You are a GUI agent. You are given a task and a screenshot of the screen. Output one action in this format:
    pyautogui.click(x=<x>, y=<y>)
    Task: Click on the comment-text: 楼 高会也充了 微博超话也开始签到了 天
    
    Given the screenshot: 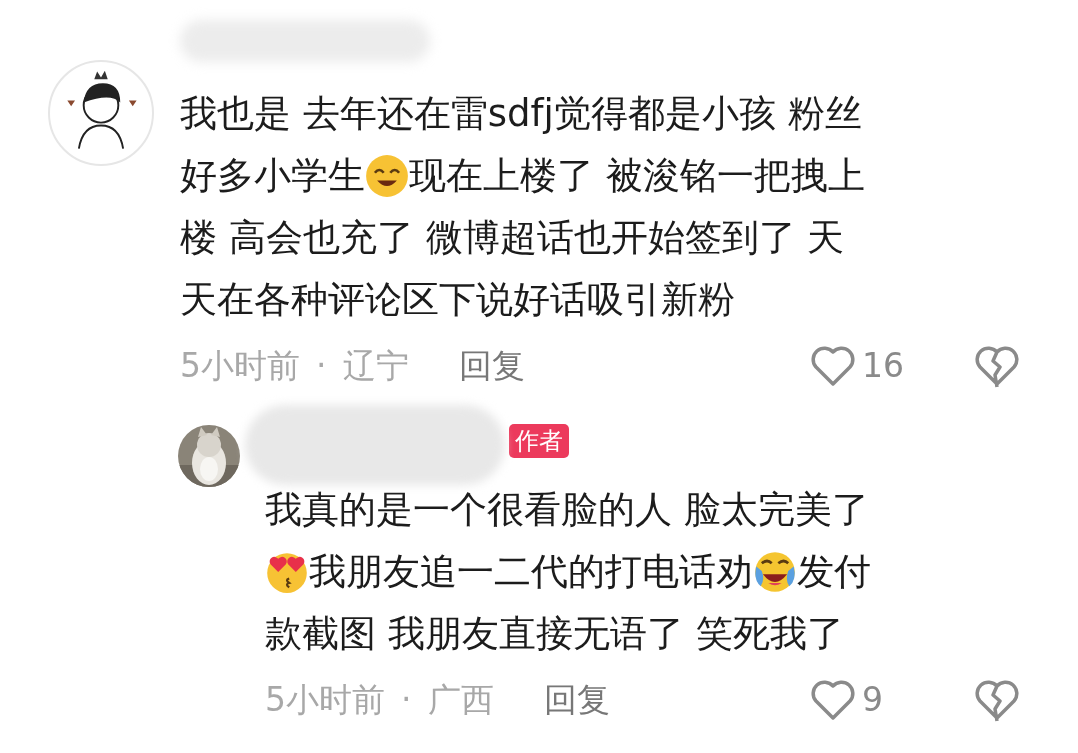 What is the action you would take?
    pyautogui.click(x=512, y=238)
    